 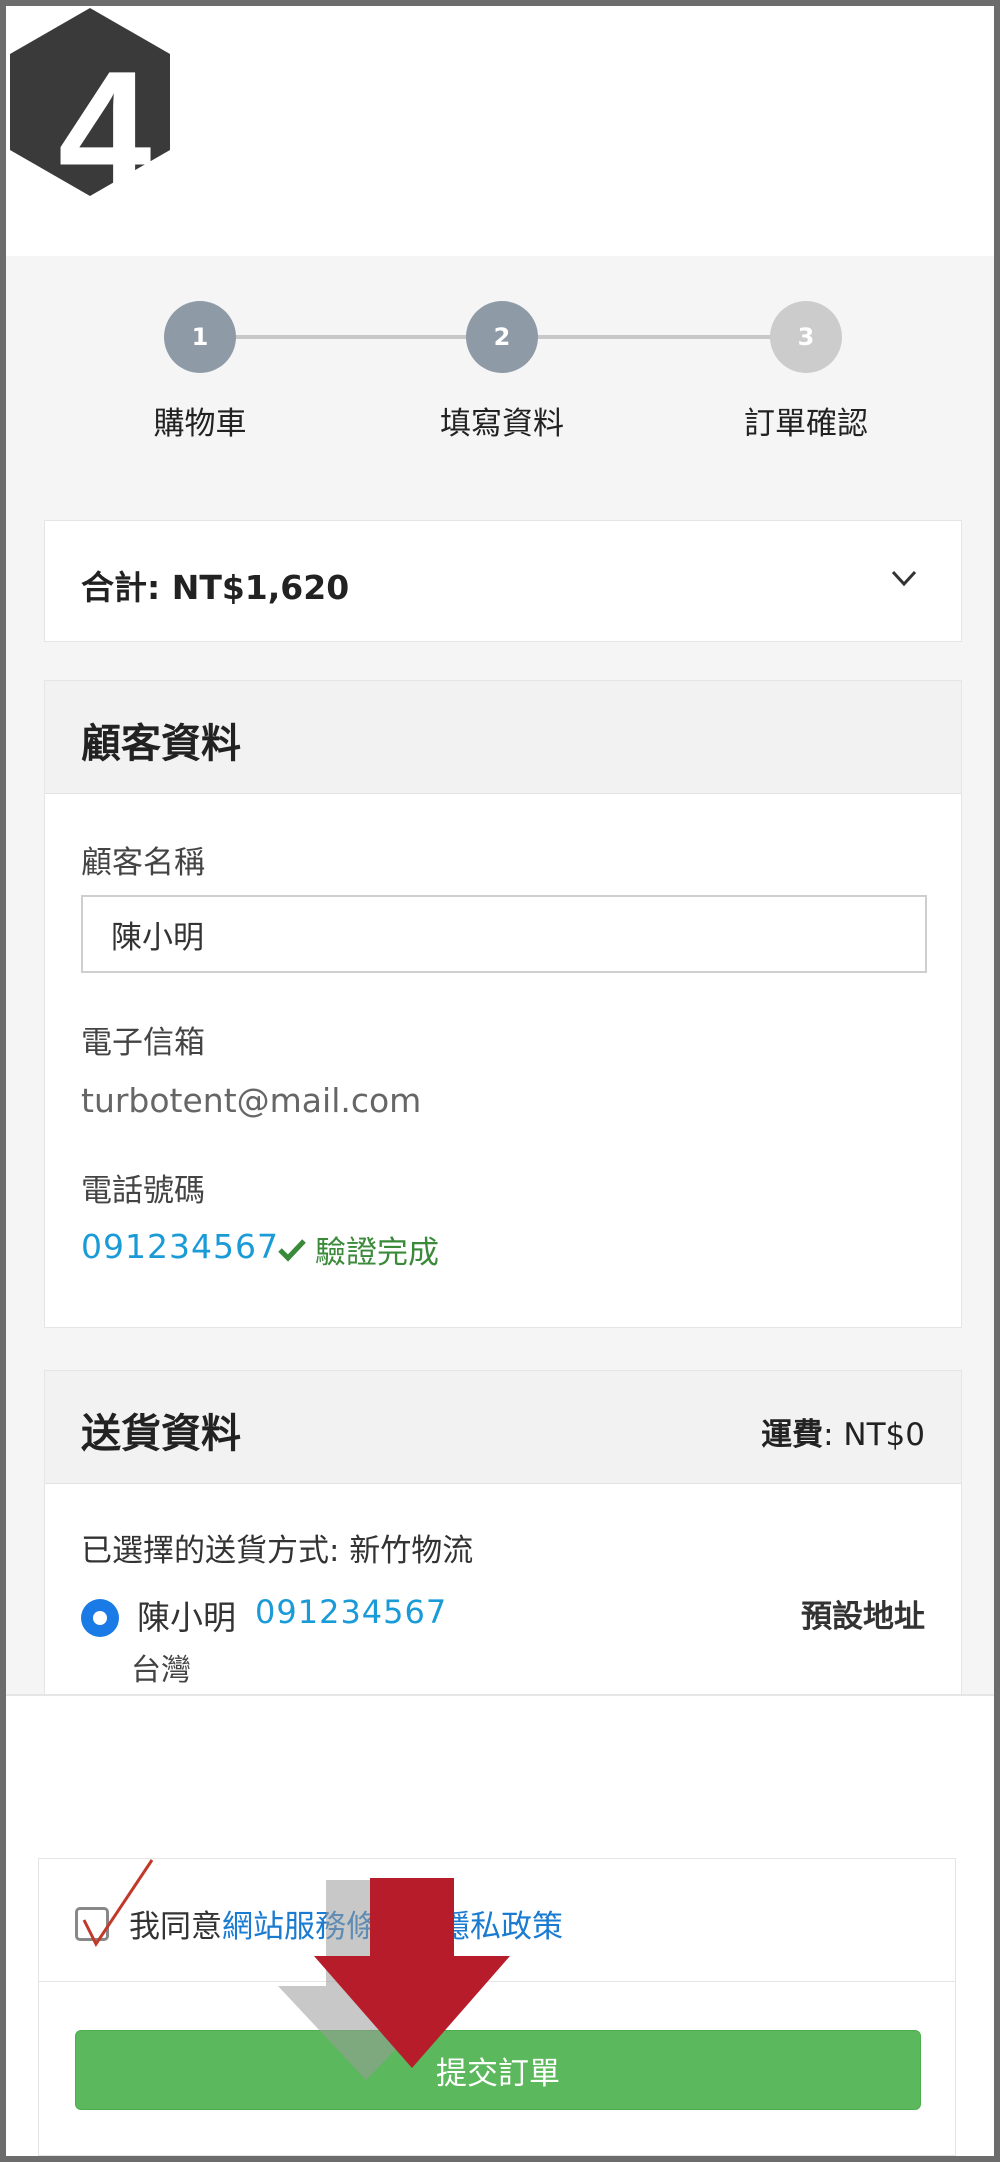 I want to click on submit-order-button: 提交訂單, so click(x=498, y=2070).